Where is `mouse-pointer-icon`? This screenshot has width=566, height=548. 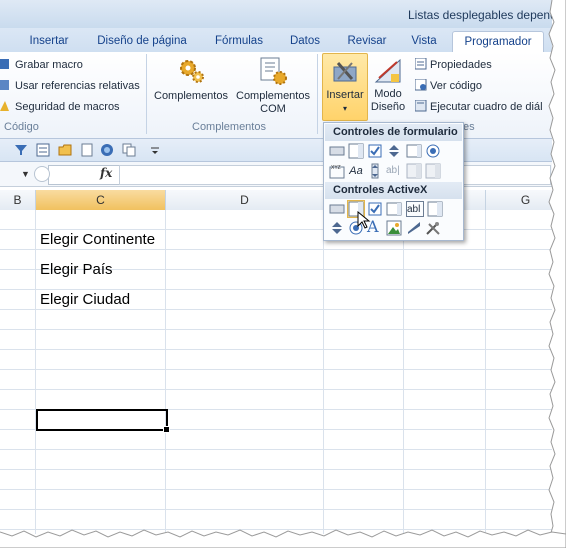 mouse-pointer-icon is located at coordinates (364, 219).